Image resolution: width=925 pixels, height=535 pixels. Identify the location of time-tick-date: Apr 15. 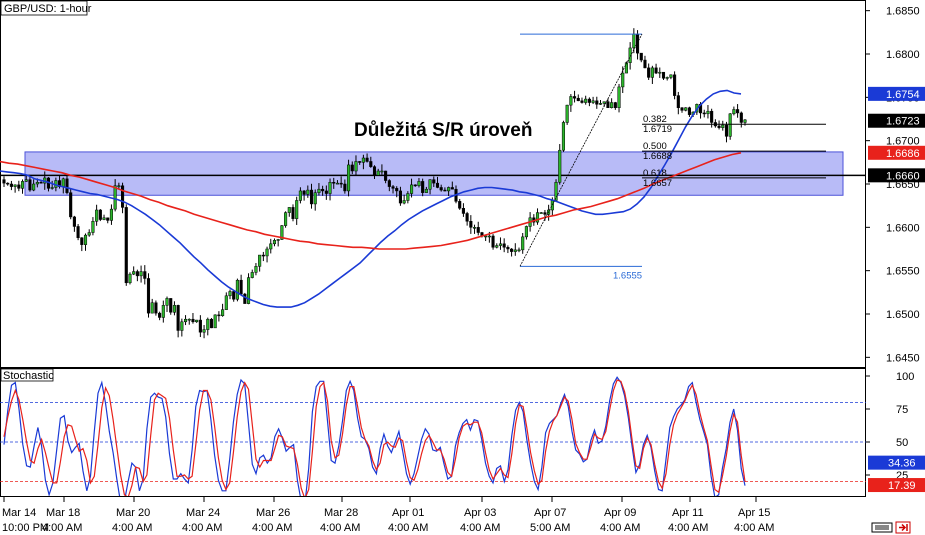
(754, 513).